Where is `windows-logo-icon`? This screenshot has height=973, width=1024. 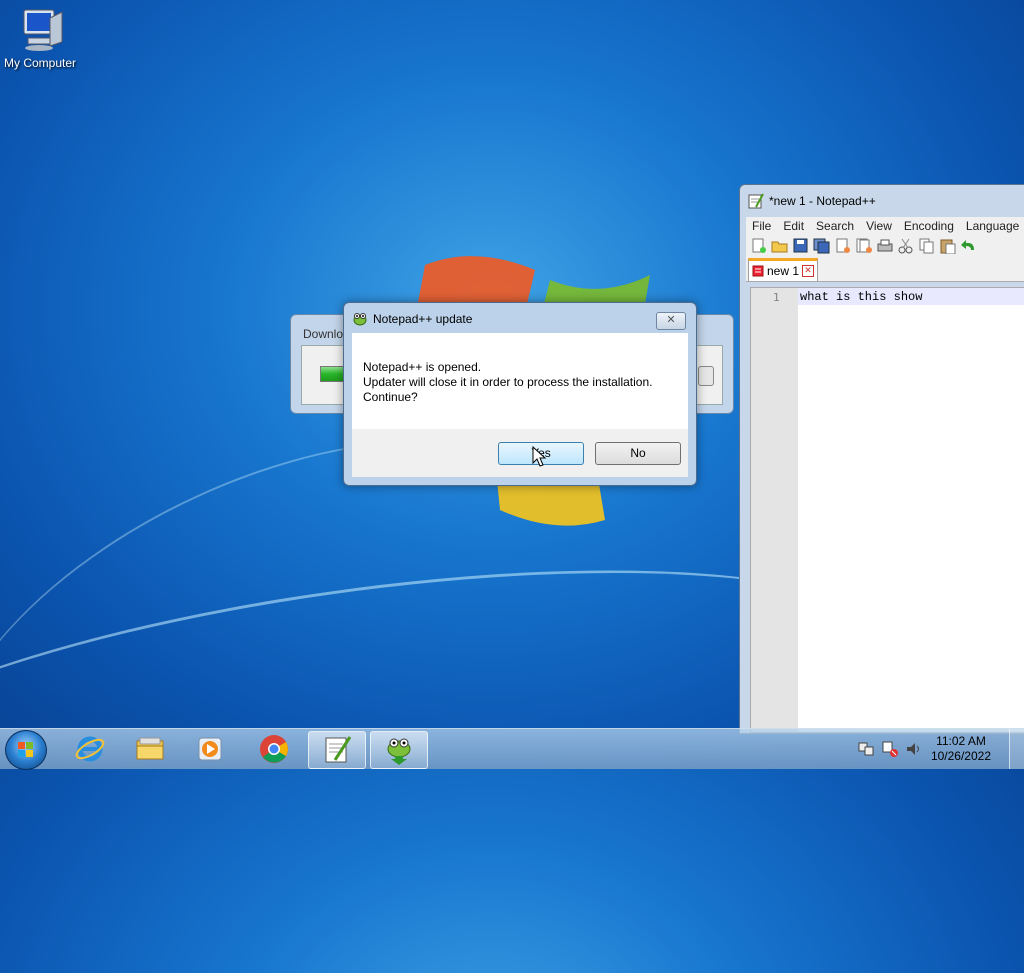 windows-logo-icon is located at coordinates (25, 749).